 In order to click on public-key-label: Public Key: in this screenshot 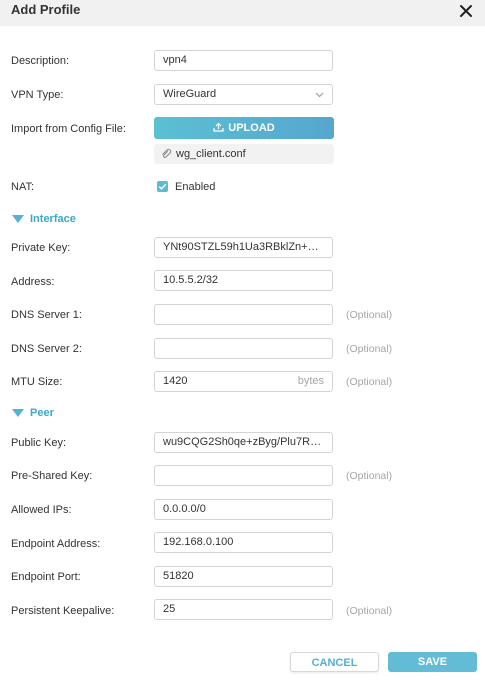, I will do `click(39, 443)`.